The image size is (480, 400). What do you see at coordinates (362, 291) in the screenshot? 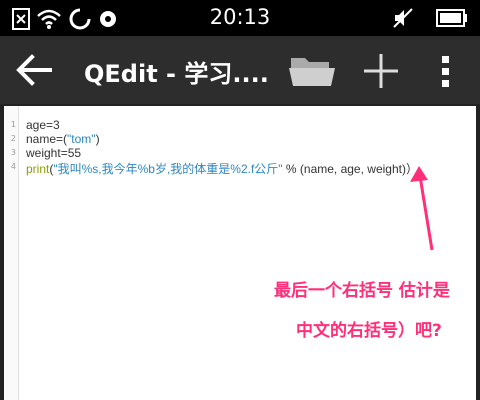
I see `annotation-text-line1: 最后一个右括号 估计是` at bounding box center [362, 291].